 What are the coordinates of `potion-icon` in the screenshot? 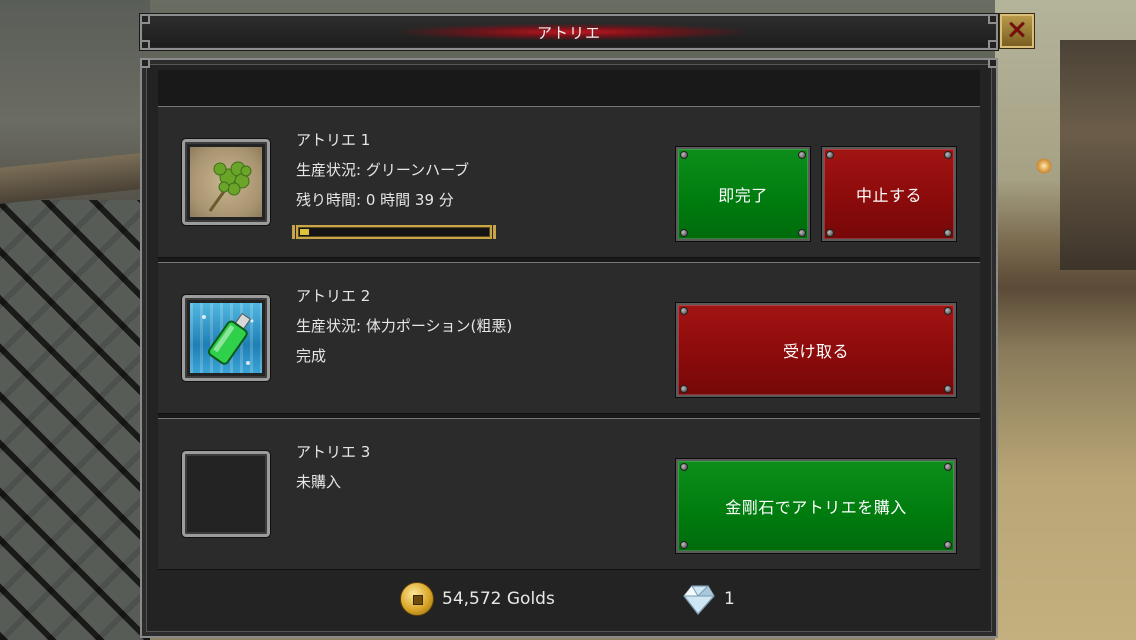 It's located at (226, 338).